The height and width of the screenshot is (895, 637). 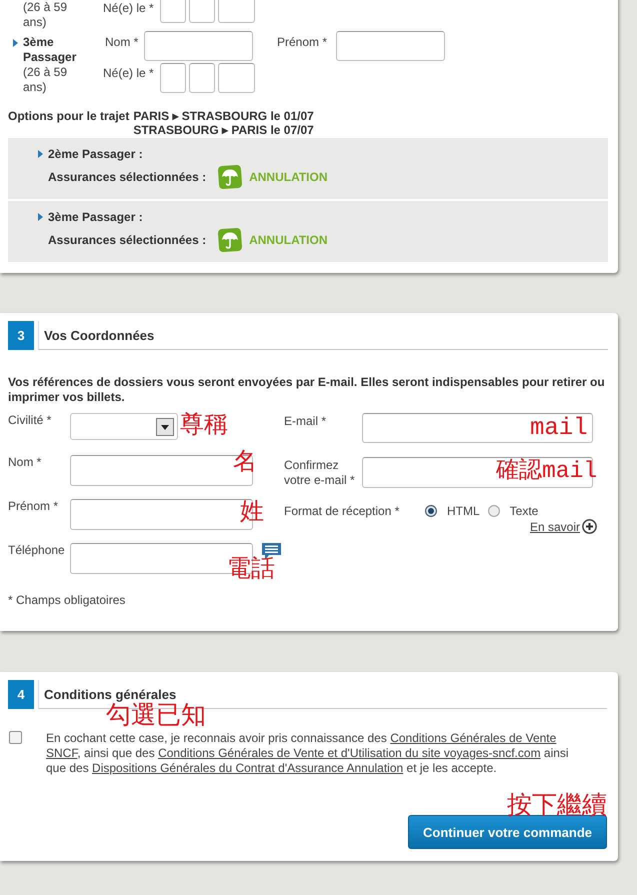 I want to click on passenger-title: 3ème Passager :, so click(x=95, y=217).